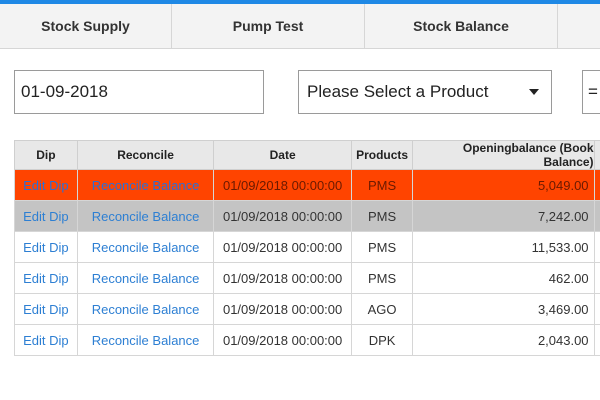  I want to click on row-product: AGO, so click(382, 309).